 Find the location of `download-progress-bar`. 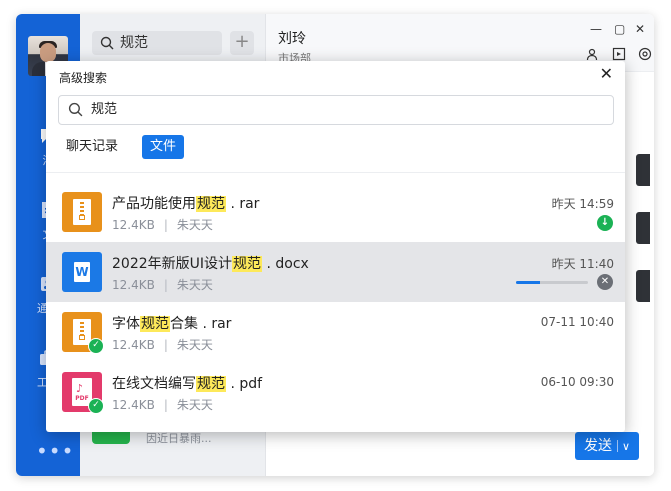

download-progress-bar is located at coordinates (552, 282).